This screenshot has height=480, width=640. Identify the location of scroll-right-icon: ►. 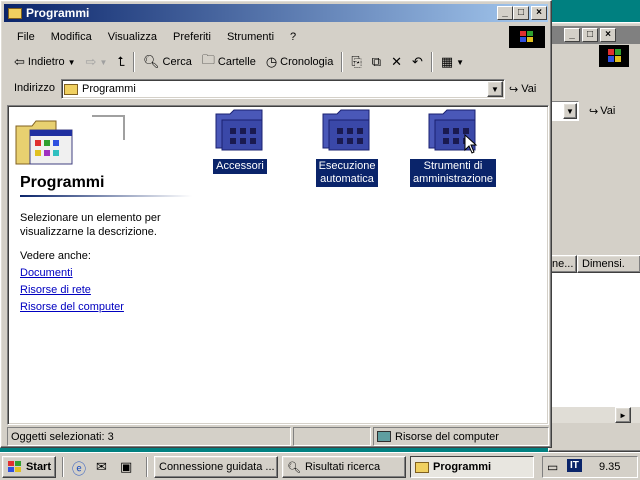
(623, 415).